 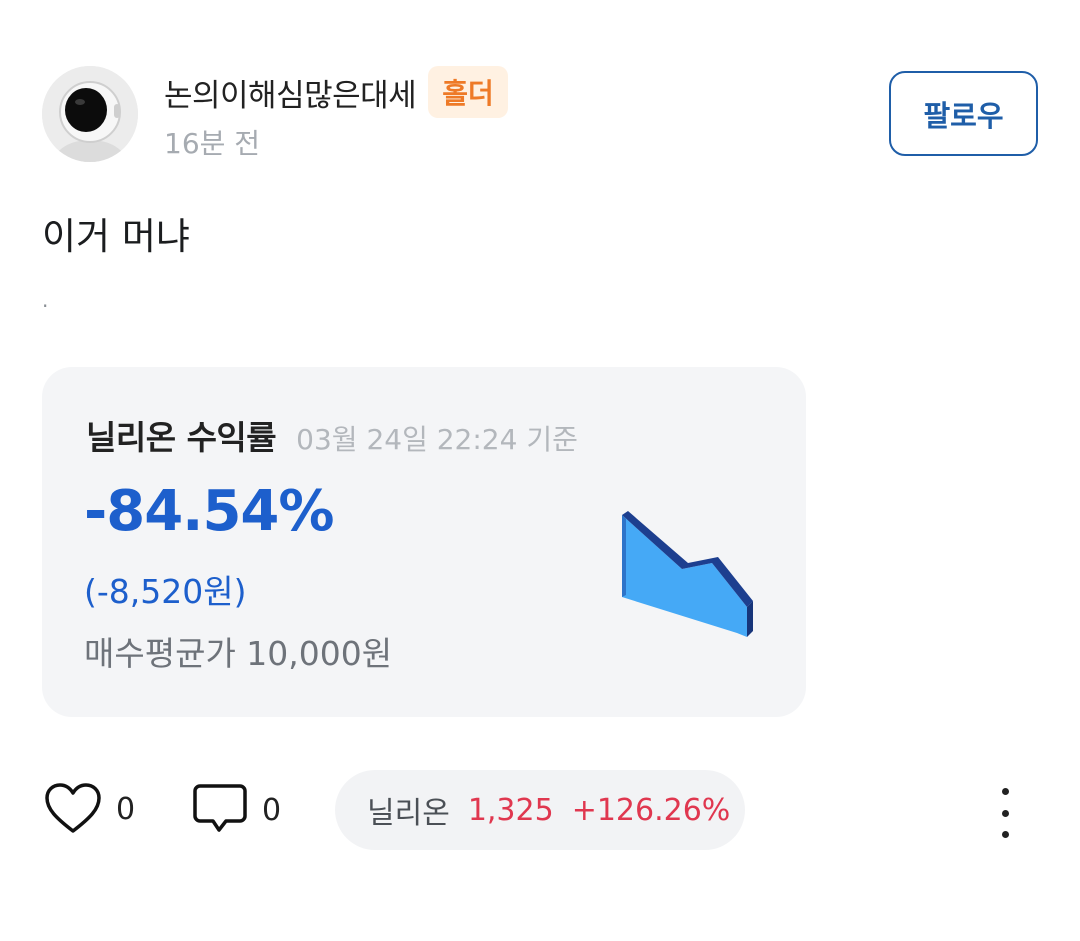 I want to click on more-options-icon, so click(x=1005, y=813).